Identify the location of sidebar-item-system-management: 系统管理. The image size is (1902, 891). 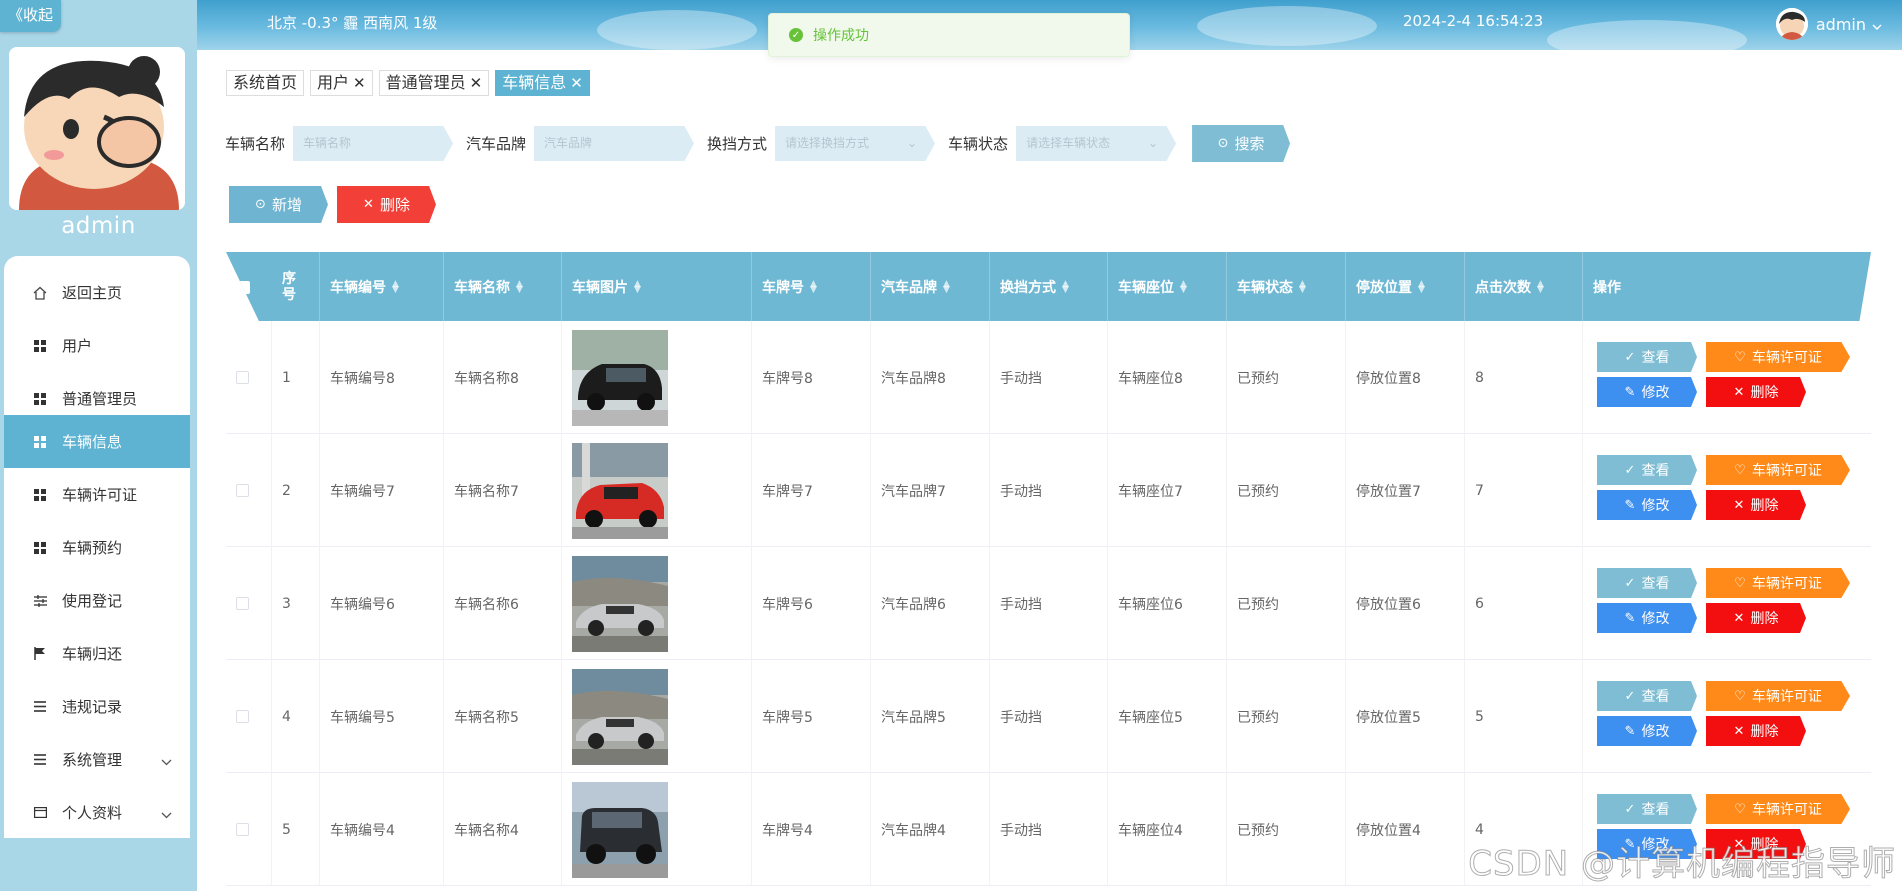
(97, 759).